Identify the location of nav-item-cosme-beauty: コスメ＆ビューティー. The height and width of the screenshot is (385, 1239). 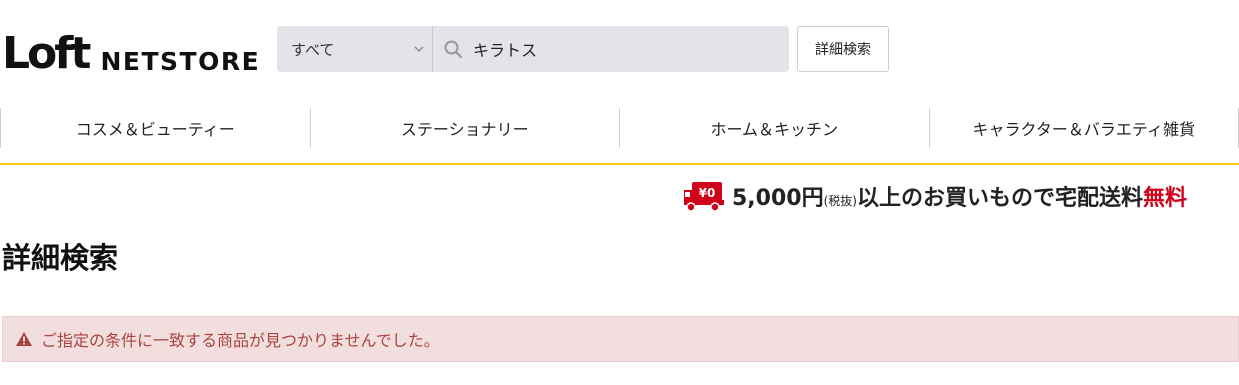
(155, 128).